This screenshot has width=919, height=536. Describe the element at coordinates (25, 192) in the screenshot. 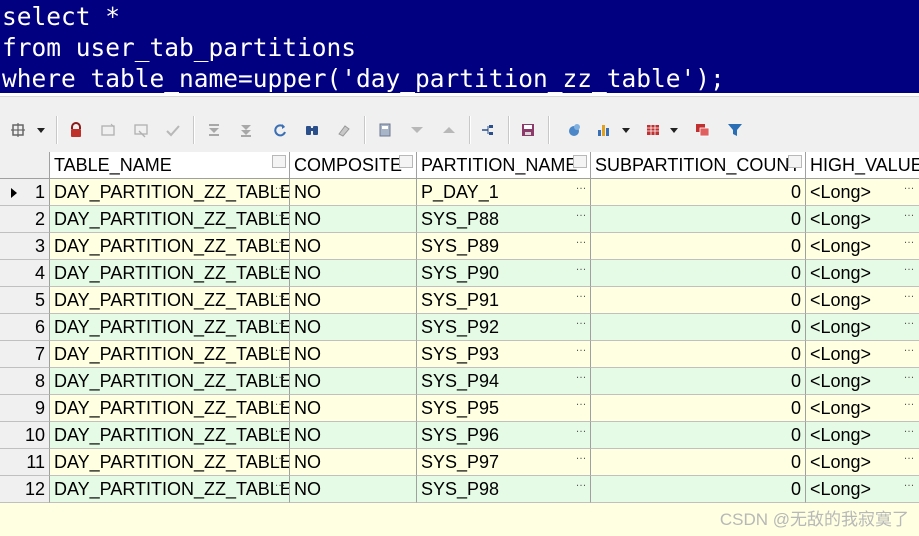

I see `row-number: 1` at that location.